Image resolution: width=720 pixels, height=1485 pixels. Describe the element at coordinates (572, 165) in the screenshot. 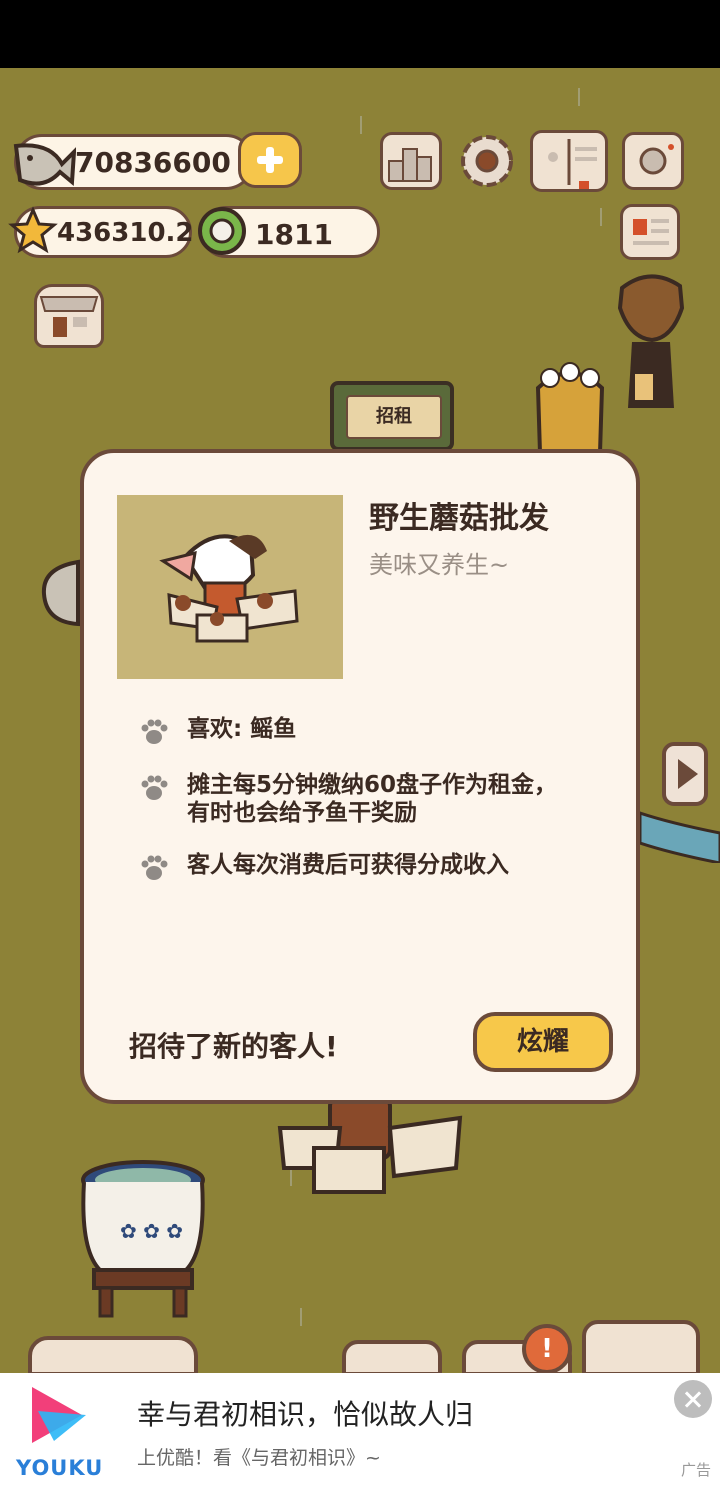

I see `book-icon` at that location.